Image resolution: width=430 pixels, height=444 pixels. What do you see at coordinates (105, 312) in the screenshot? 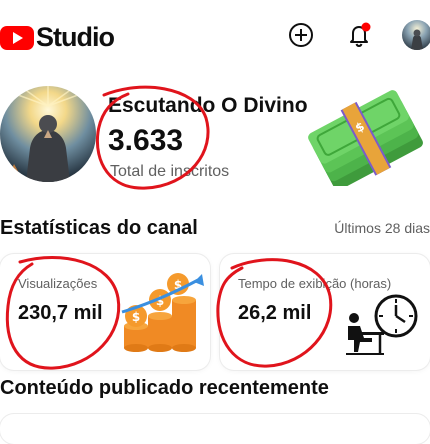
I see `views-card: Visualizações 230,7 mil $ $ $` at bounding box center [105, 312].